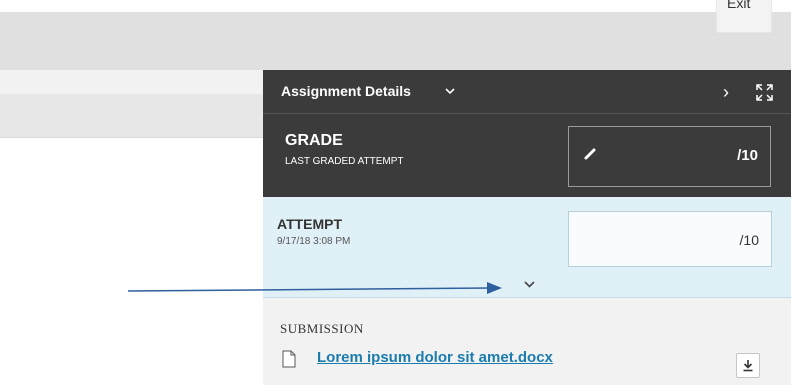 This screenshot has height=385, width=791. I want to click on chevron-right-icon: ›, so click(726, 92).